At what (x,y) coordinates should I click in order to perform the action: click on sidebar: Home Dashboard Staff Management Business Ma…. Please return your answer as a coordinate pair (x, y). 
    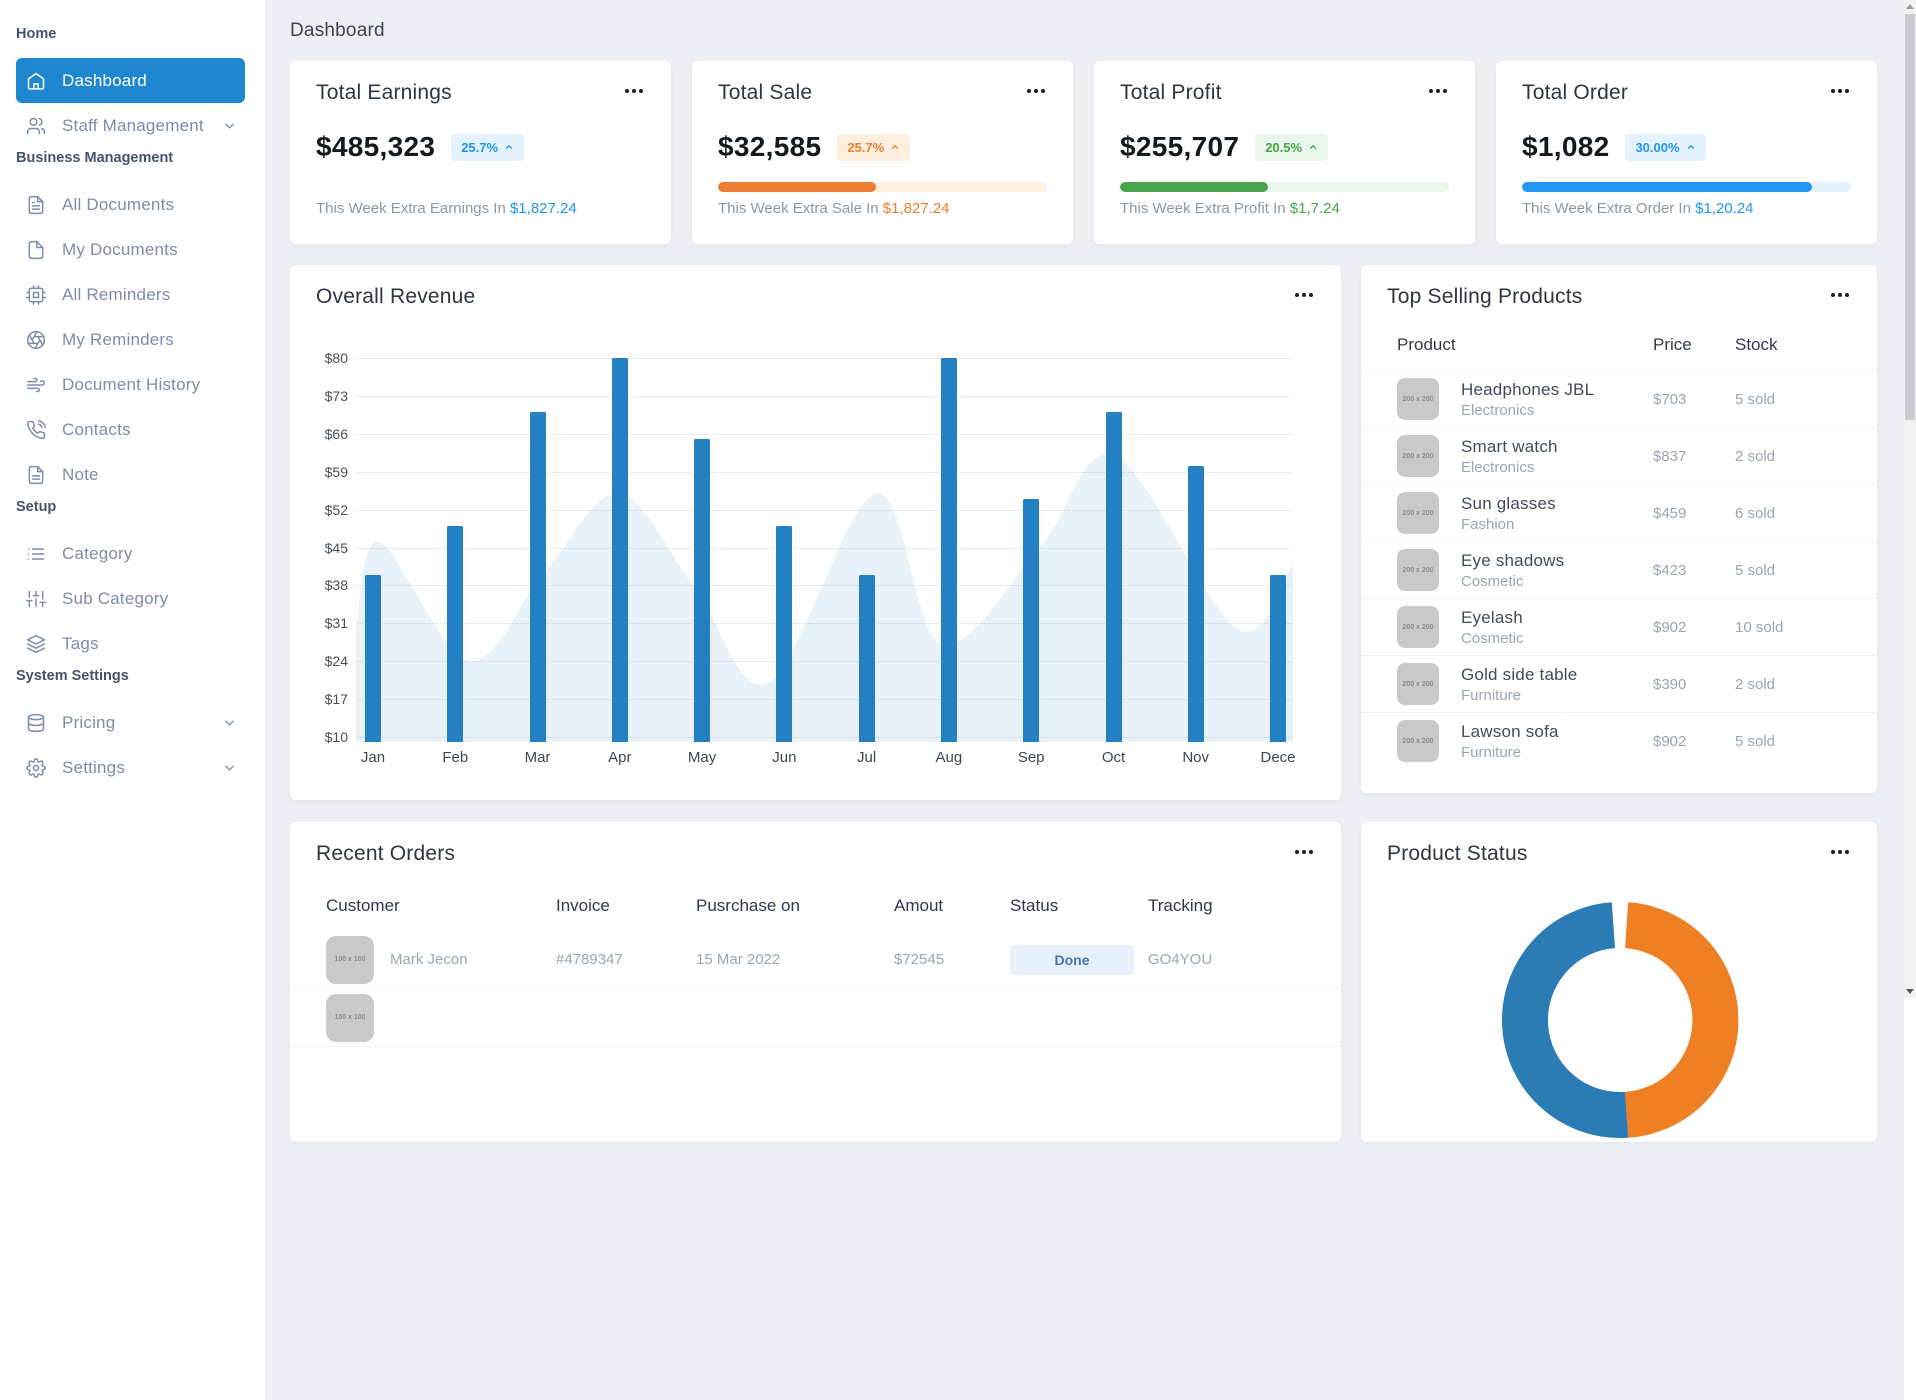
    Looking at the image, I should click on (132, 499).